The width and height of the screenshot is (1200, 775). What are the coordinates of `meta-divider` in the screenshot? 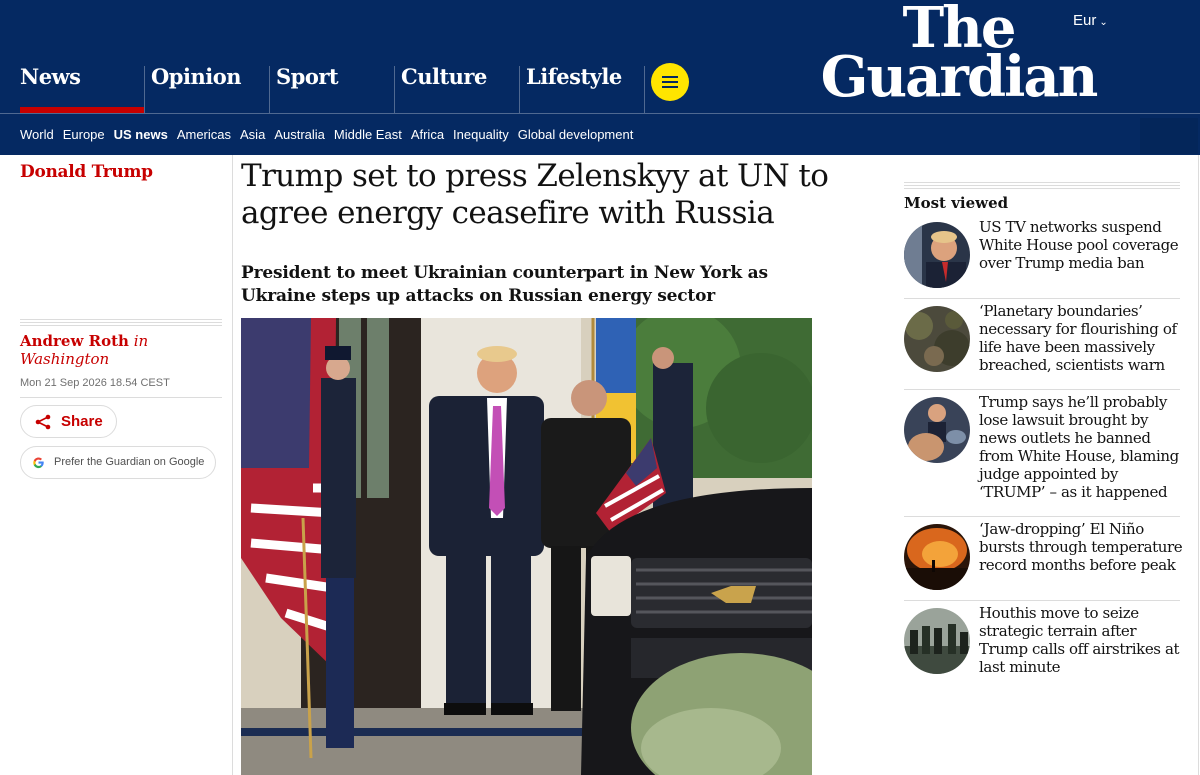 It's located at (121, 323).